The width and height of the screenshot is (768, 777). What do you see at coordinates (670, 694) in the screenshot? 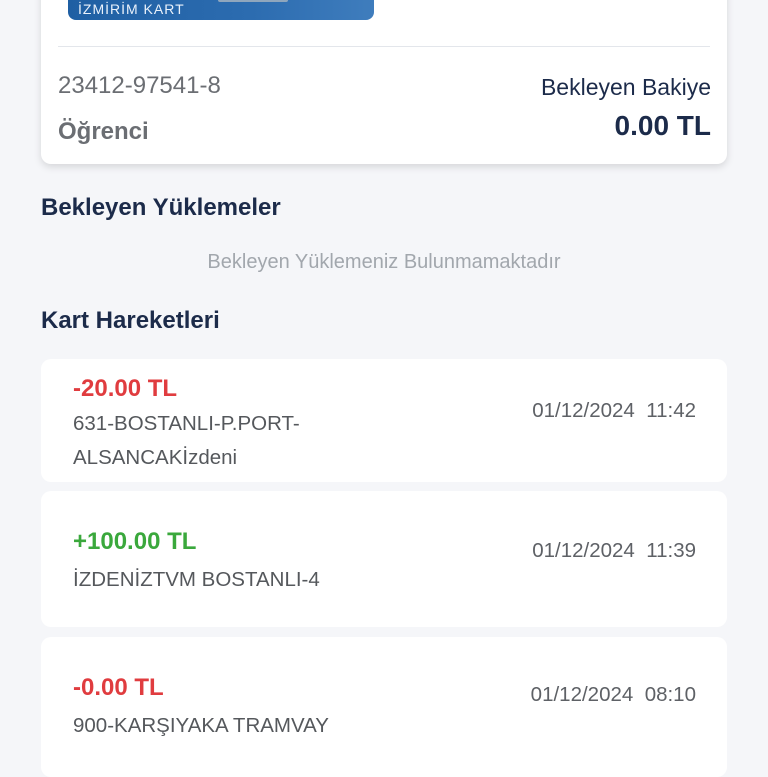
I see `transaction-time: 08:10` at bounding box center [670, 694].